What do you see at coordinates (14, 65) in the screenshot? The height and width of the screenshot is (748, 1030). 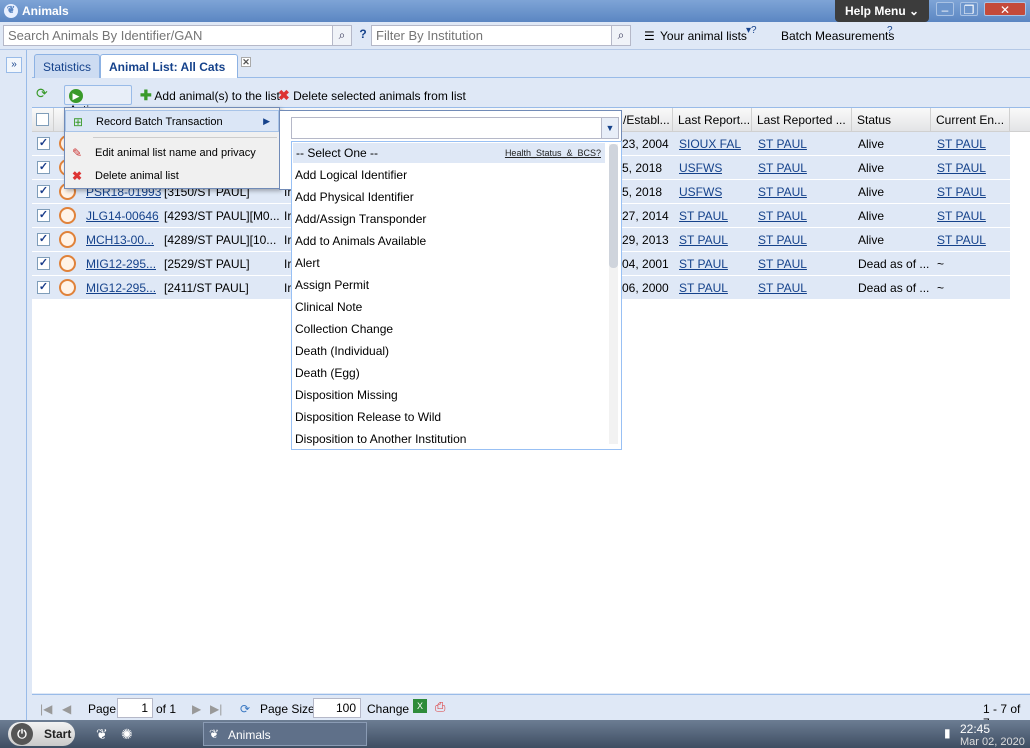 I see `expand-panel-icon: »` at bounding box center [14, 65].